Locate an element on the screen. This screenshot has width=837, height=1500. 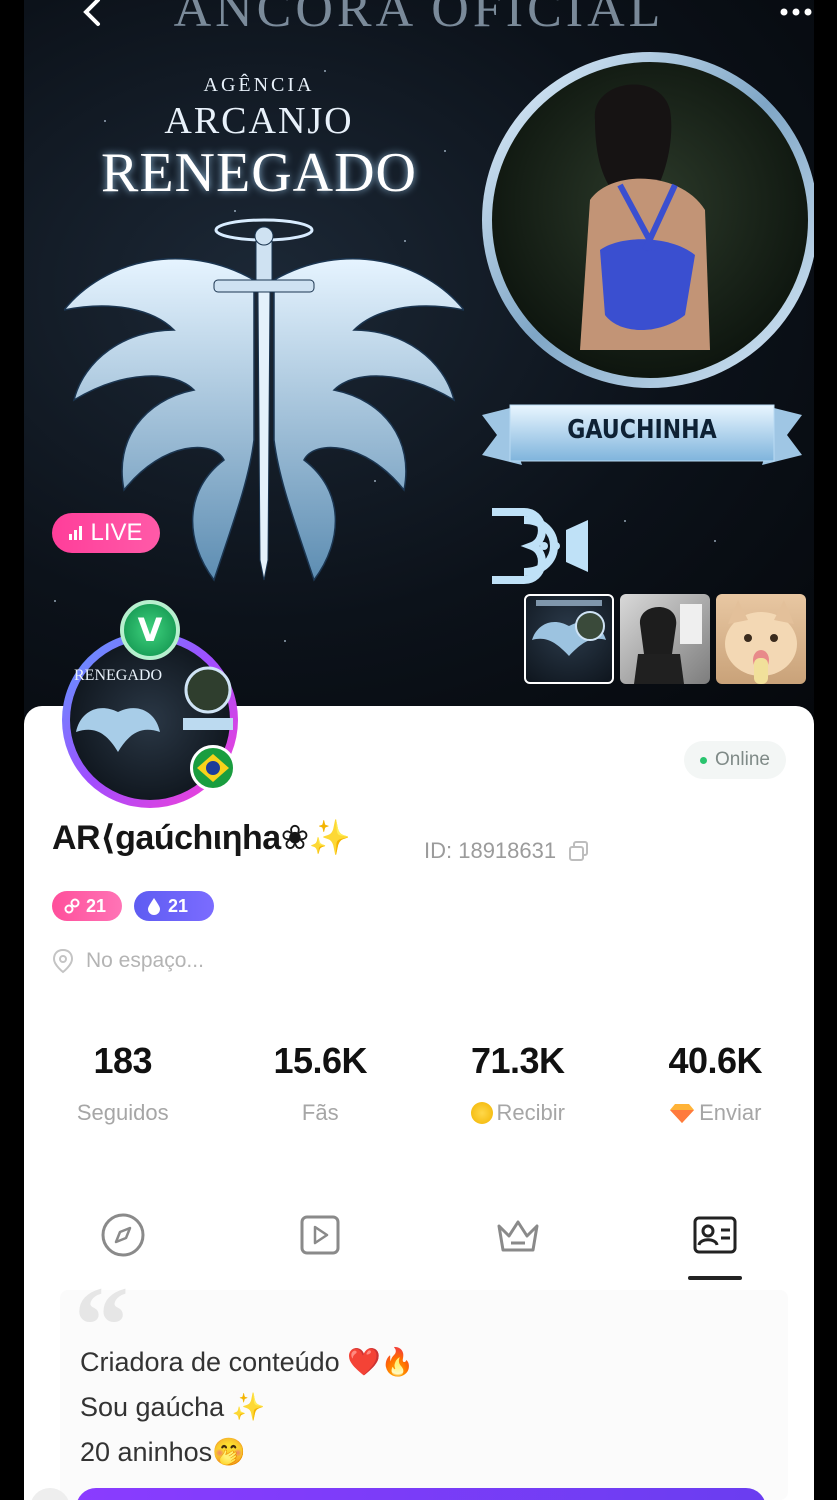
agency-line-3: RENEGADO is located at coordinates (259, 173).